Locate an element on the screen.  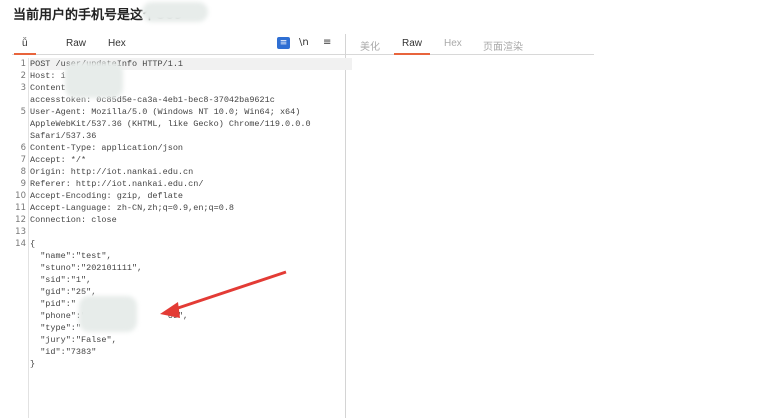
line-number: 12 is located at coordinates (20, 220).